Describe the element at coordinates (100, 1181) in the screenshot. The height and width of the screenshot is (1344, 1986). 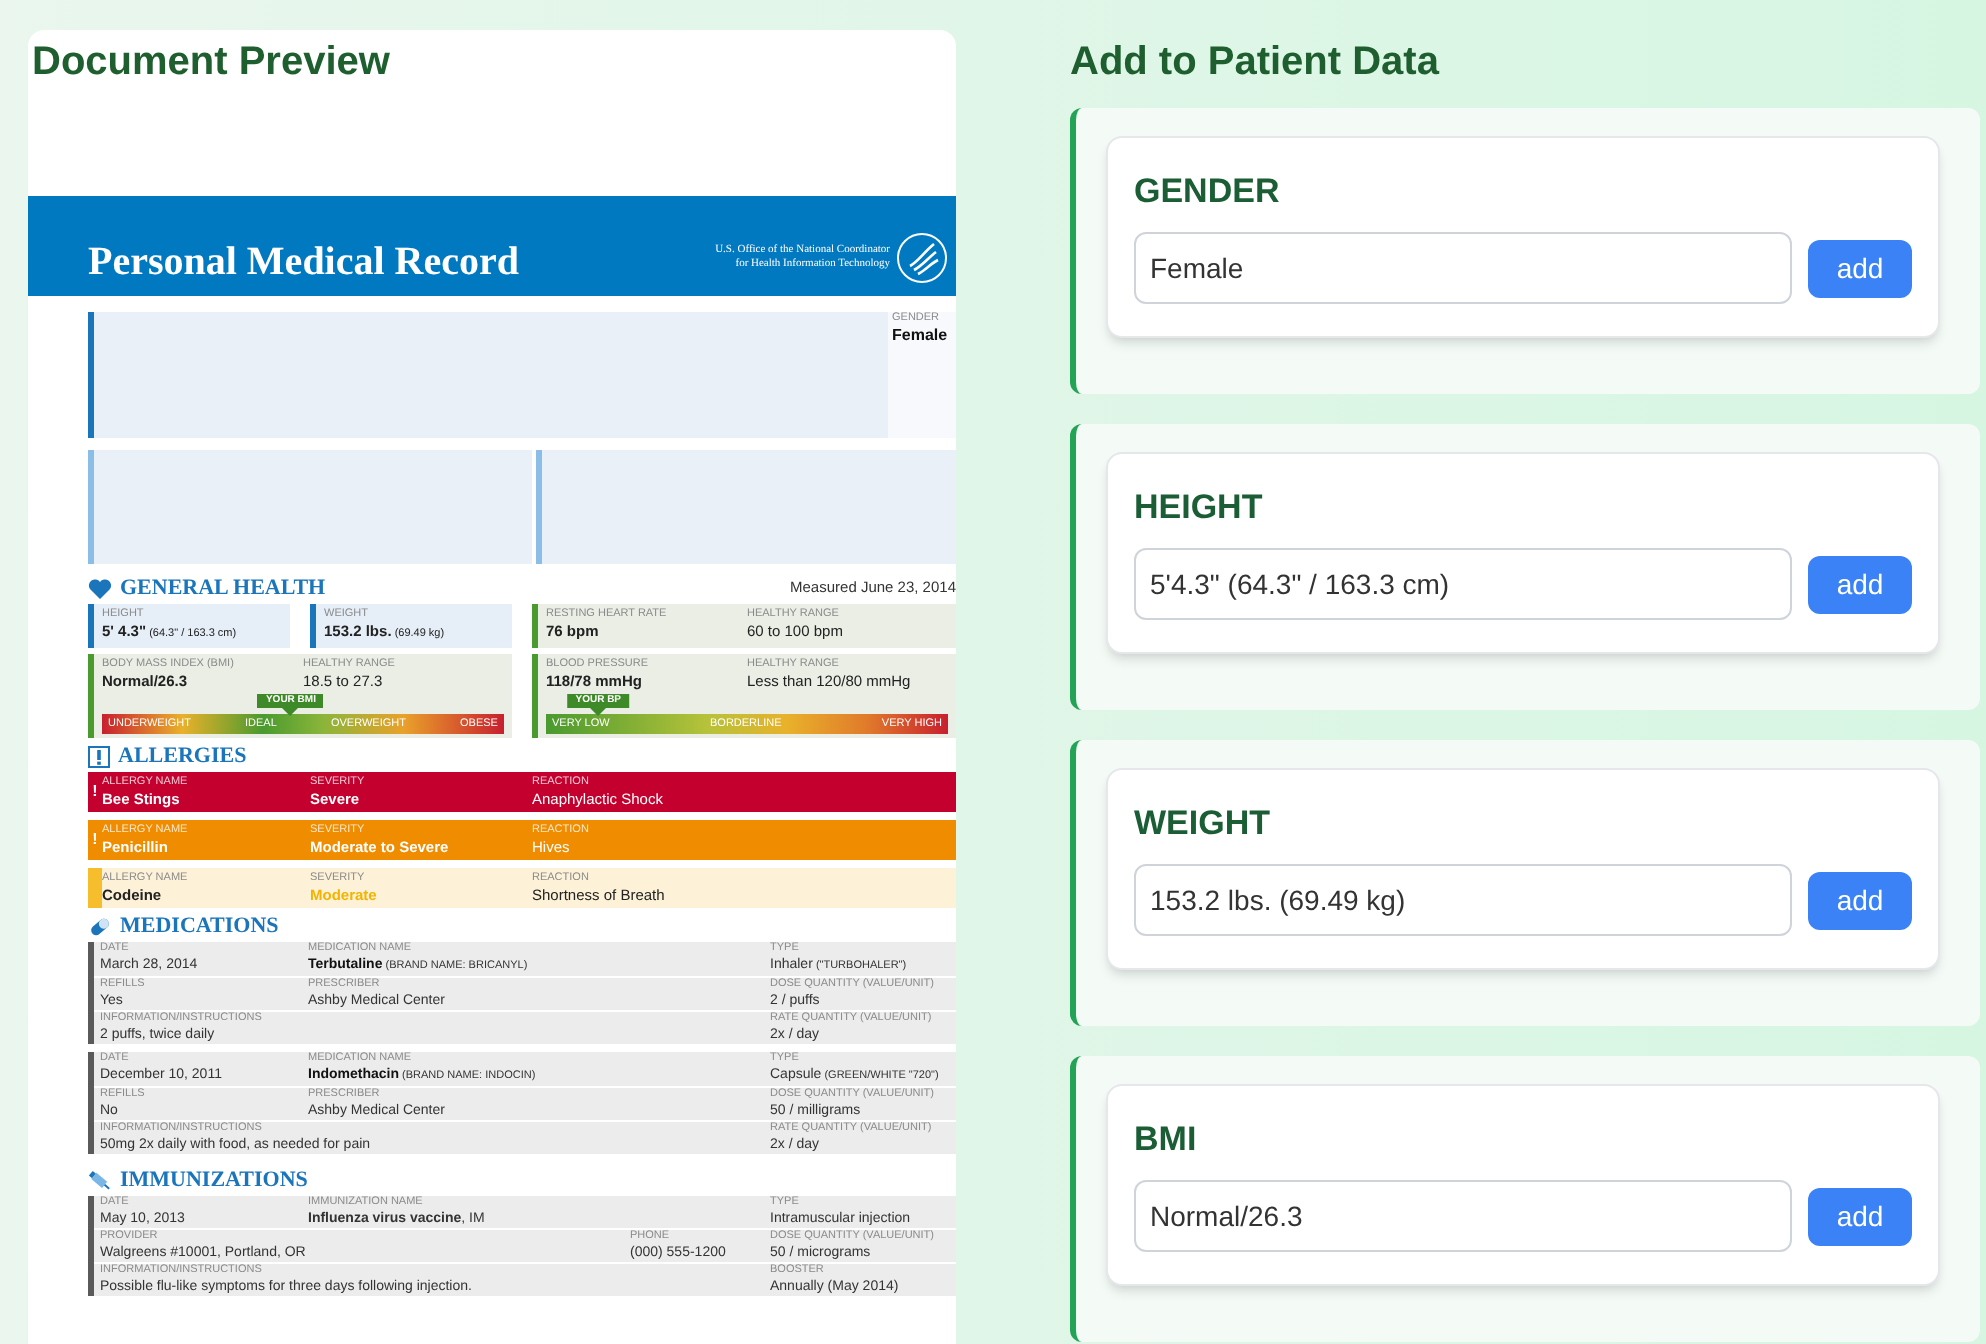
I see `syringe-icon` at that location.